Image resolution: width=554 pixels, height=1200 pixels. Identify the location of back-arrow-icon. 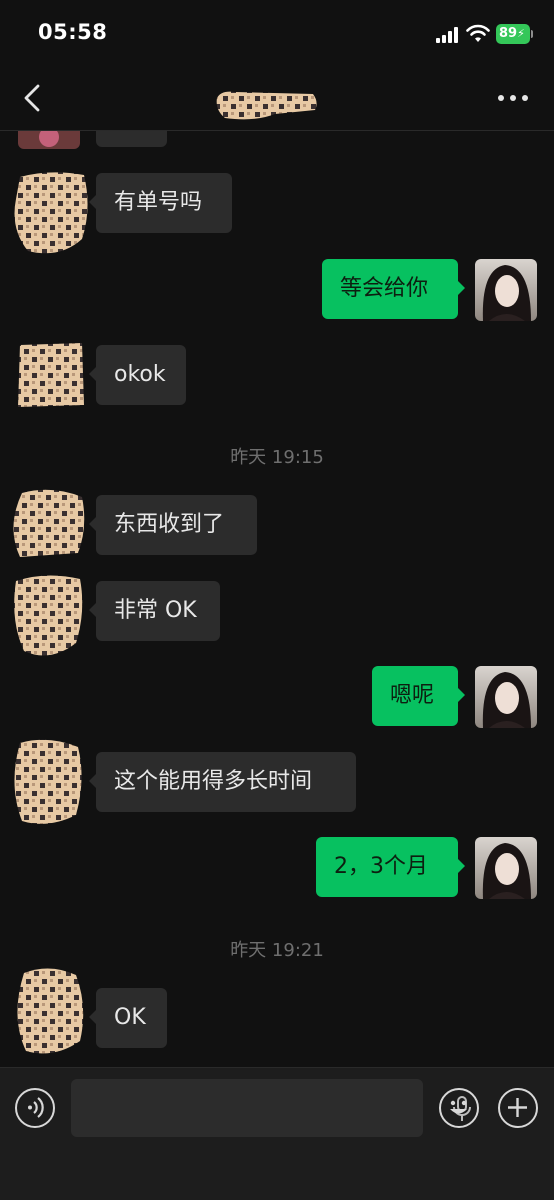
(33, 98).